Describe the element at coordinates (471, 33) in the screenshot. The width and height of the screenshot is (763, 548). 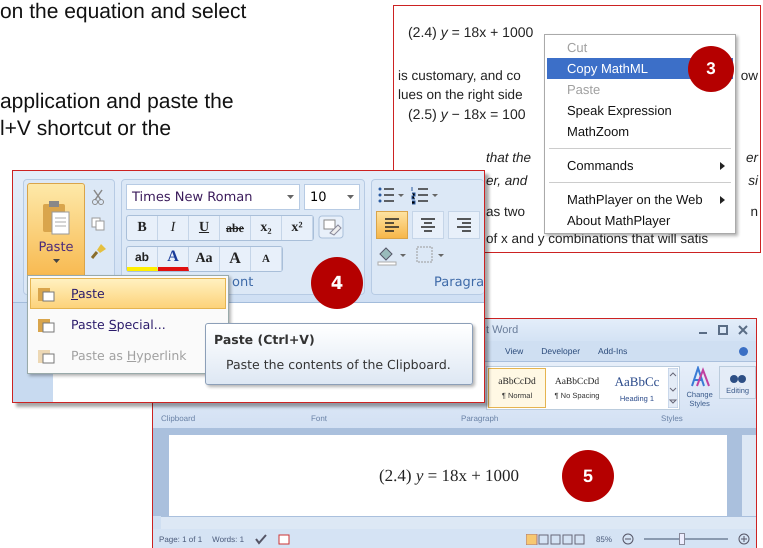
I see `document-text: (2.4) y = 18x + 1000` at that location.